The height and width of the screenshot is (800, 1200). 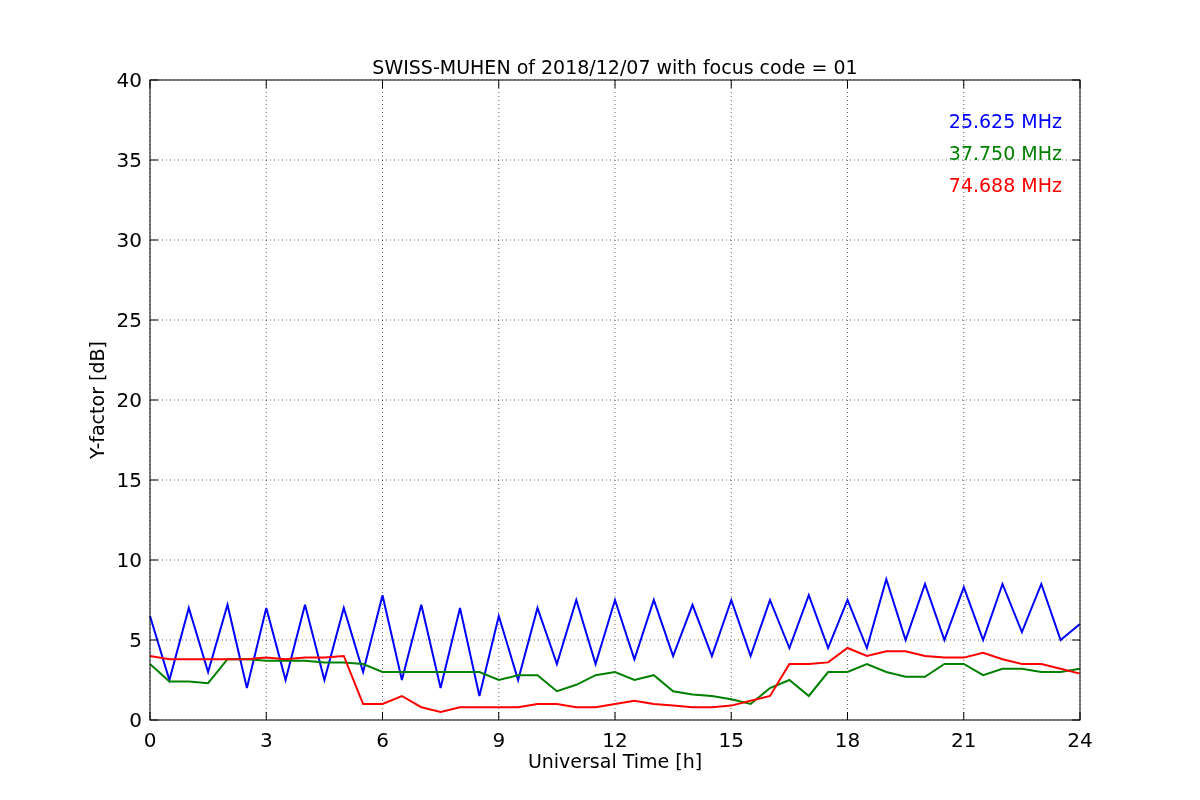 What do you see at coordinates (499, 740) in the screenshot?
I see `x-tick-label: 9` at bounding box center [499, 740].